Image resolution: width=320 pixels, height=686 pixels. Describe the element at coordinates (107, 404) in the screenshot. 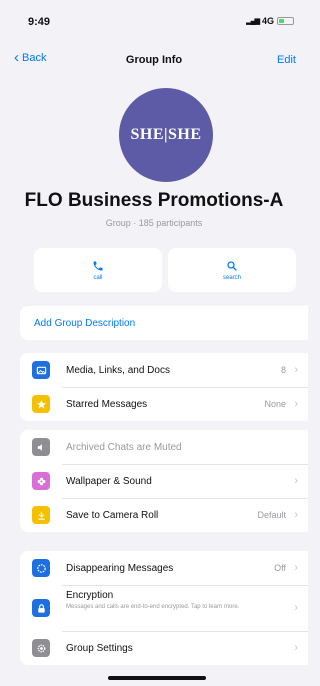

I see `row-label: Starred Messages` at that location.